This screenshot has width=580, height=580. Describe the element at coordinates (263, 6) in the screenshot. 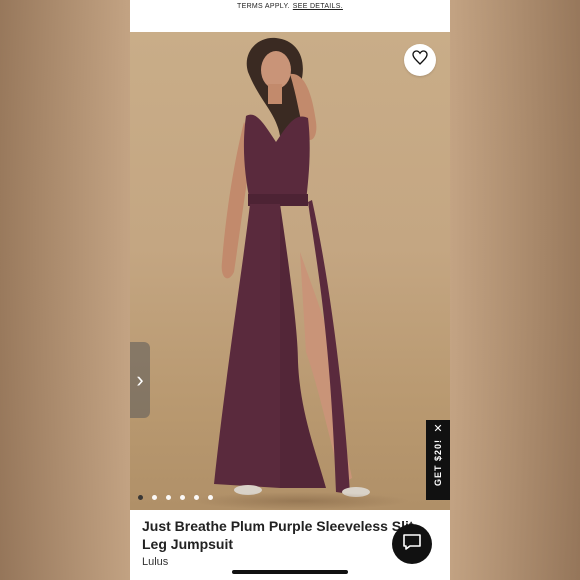

I see `terms-text: TERMS APPLY.` at that location.